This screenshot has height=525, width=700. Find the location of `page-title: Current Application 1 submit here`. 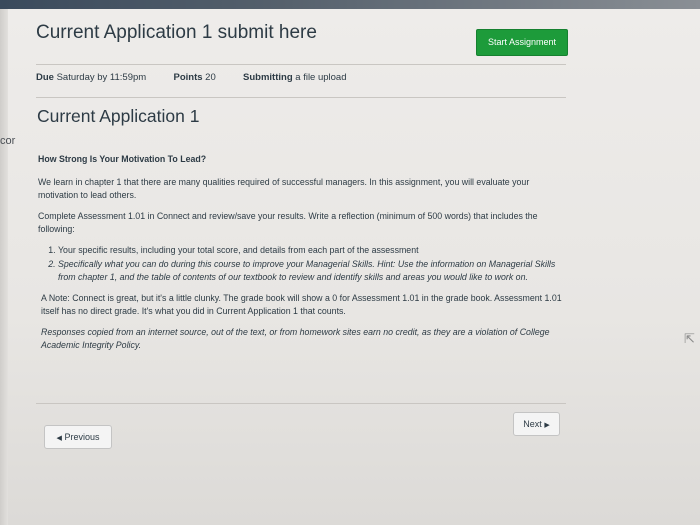

page-title: Current Application 1 submit here is located at coordinates (176, 32).